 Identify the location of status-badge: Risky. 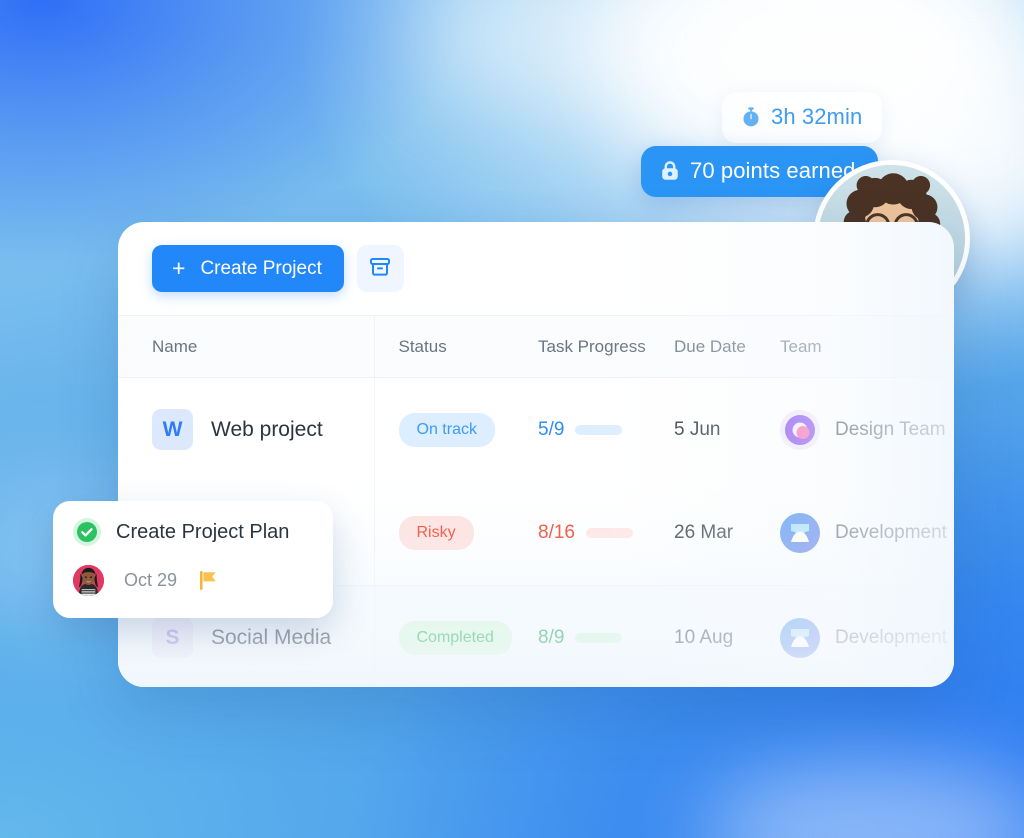
(436, 533).